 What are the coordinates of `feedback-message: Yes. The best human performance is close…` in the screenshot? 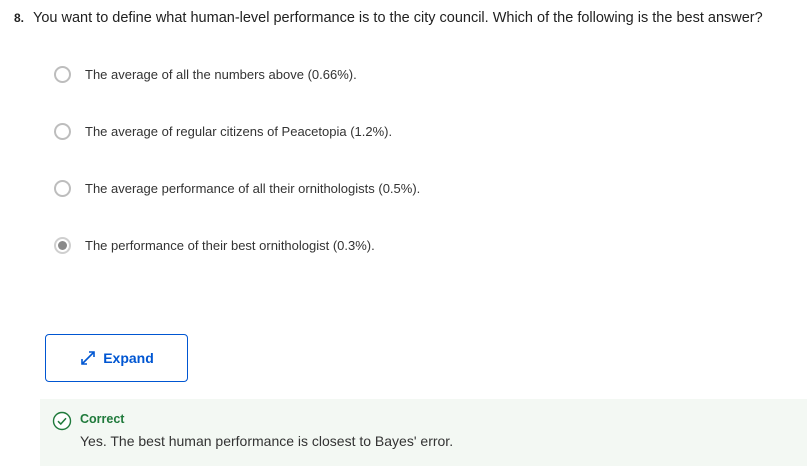 It's located at (267, 441).